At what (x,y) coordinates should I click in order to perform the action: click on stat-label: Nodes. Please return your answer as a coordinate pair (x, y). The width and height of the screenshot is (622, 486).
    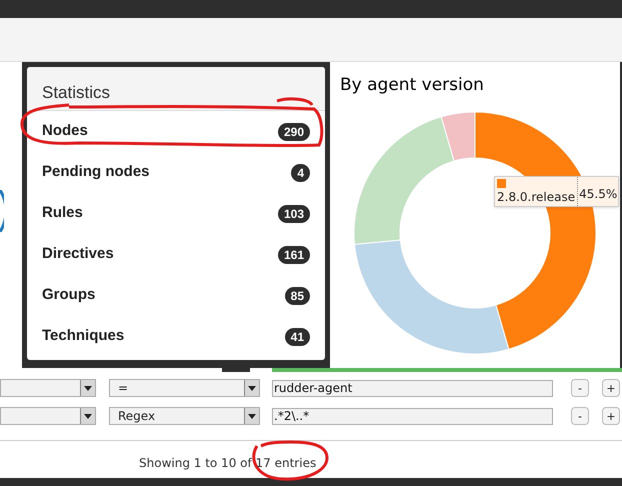
    Looking at the image, I should click on (65, 131).